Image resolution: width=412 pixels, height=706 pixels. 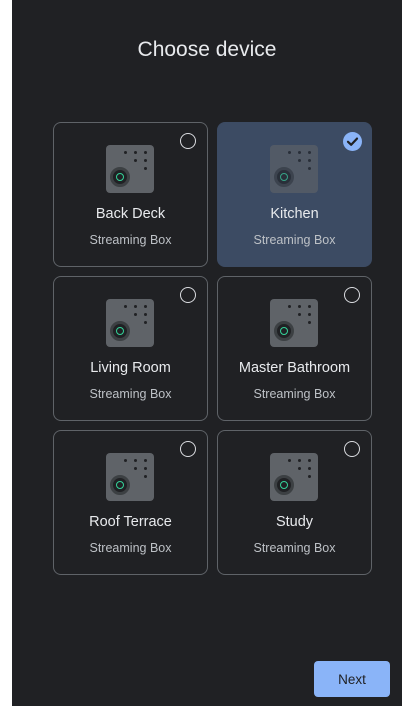 I want to click on device-card-roof-terrace: Roof Terrace Streaming Box, so click(x=130, y=502).